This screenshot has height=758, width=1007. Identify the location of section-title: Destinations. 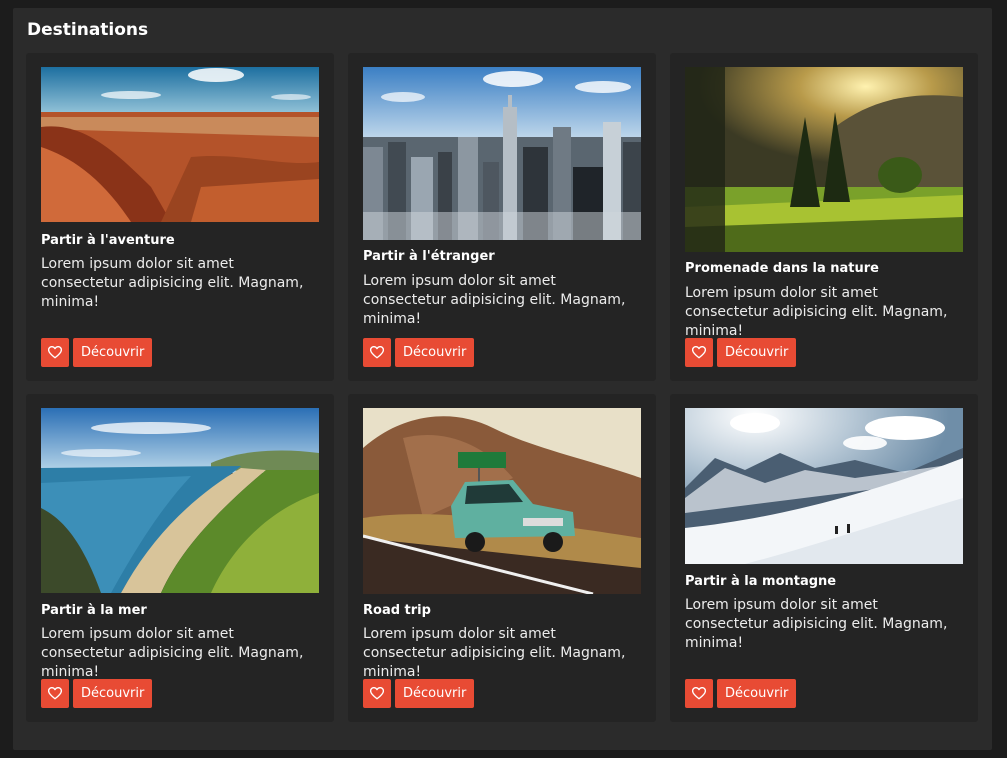
(88, 30).